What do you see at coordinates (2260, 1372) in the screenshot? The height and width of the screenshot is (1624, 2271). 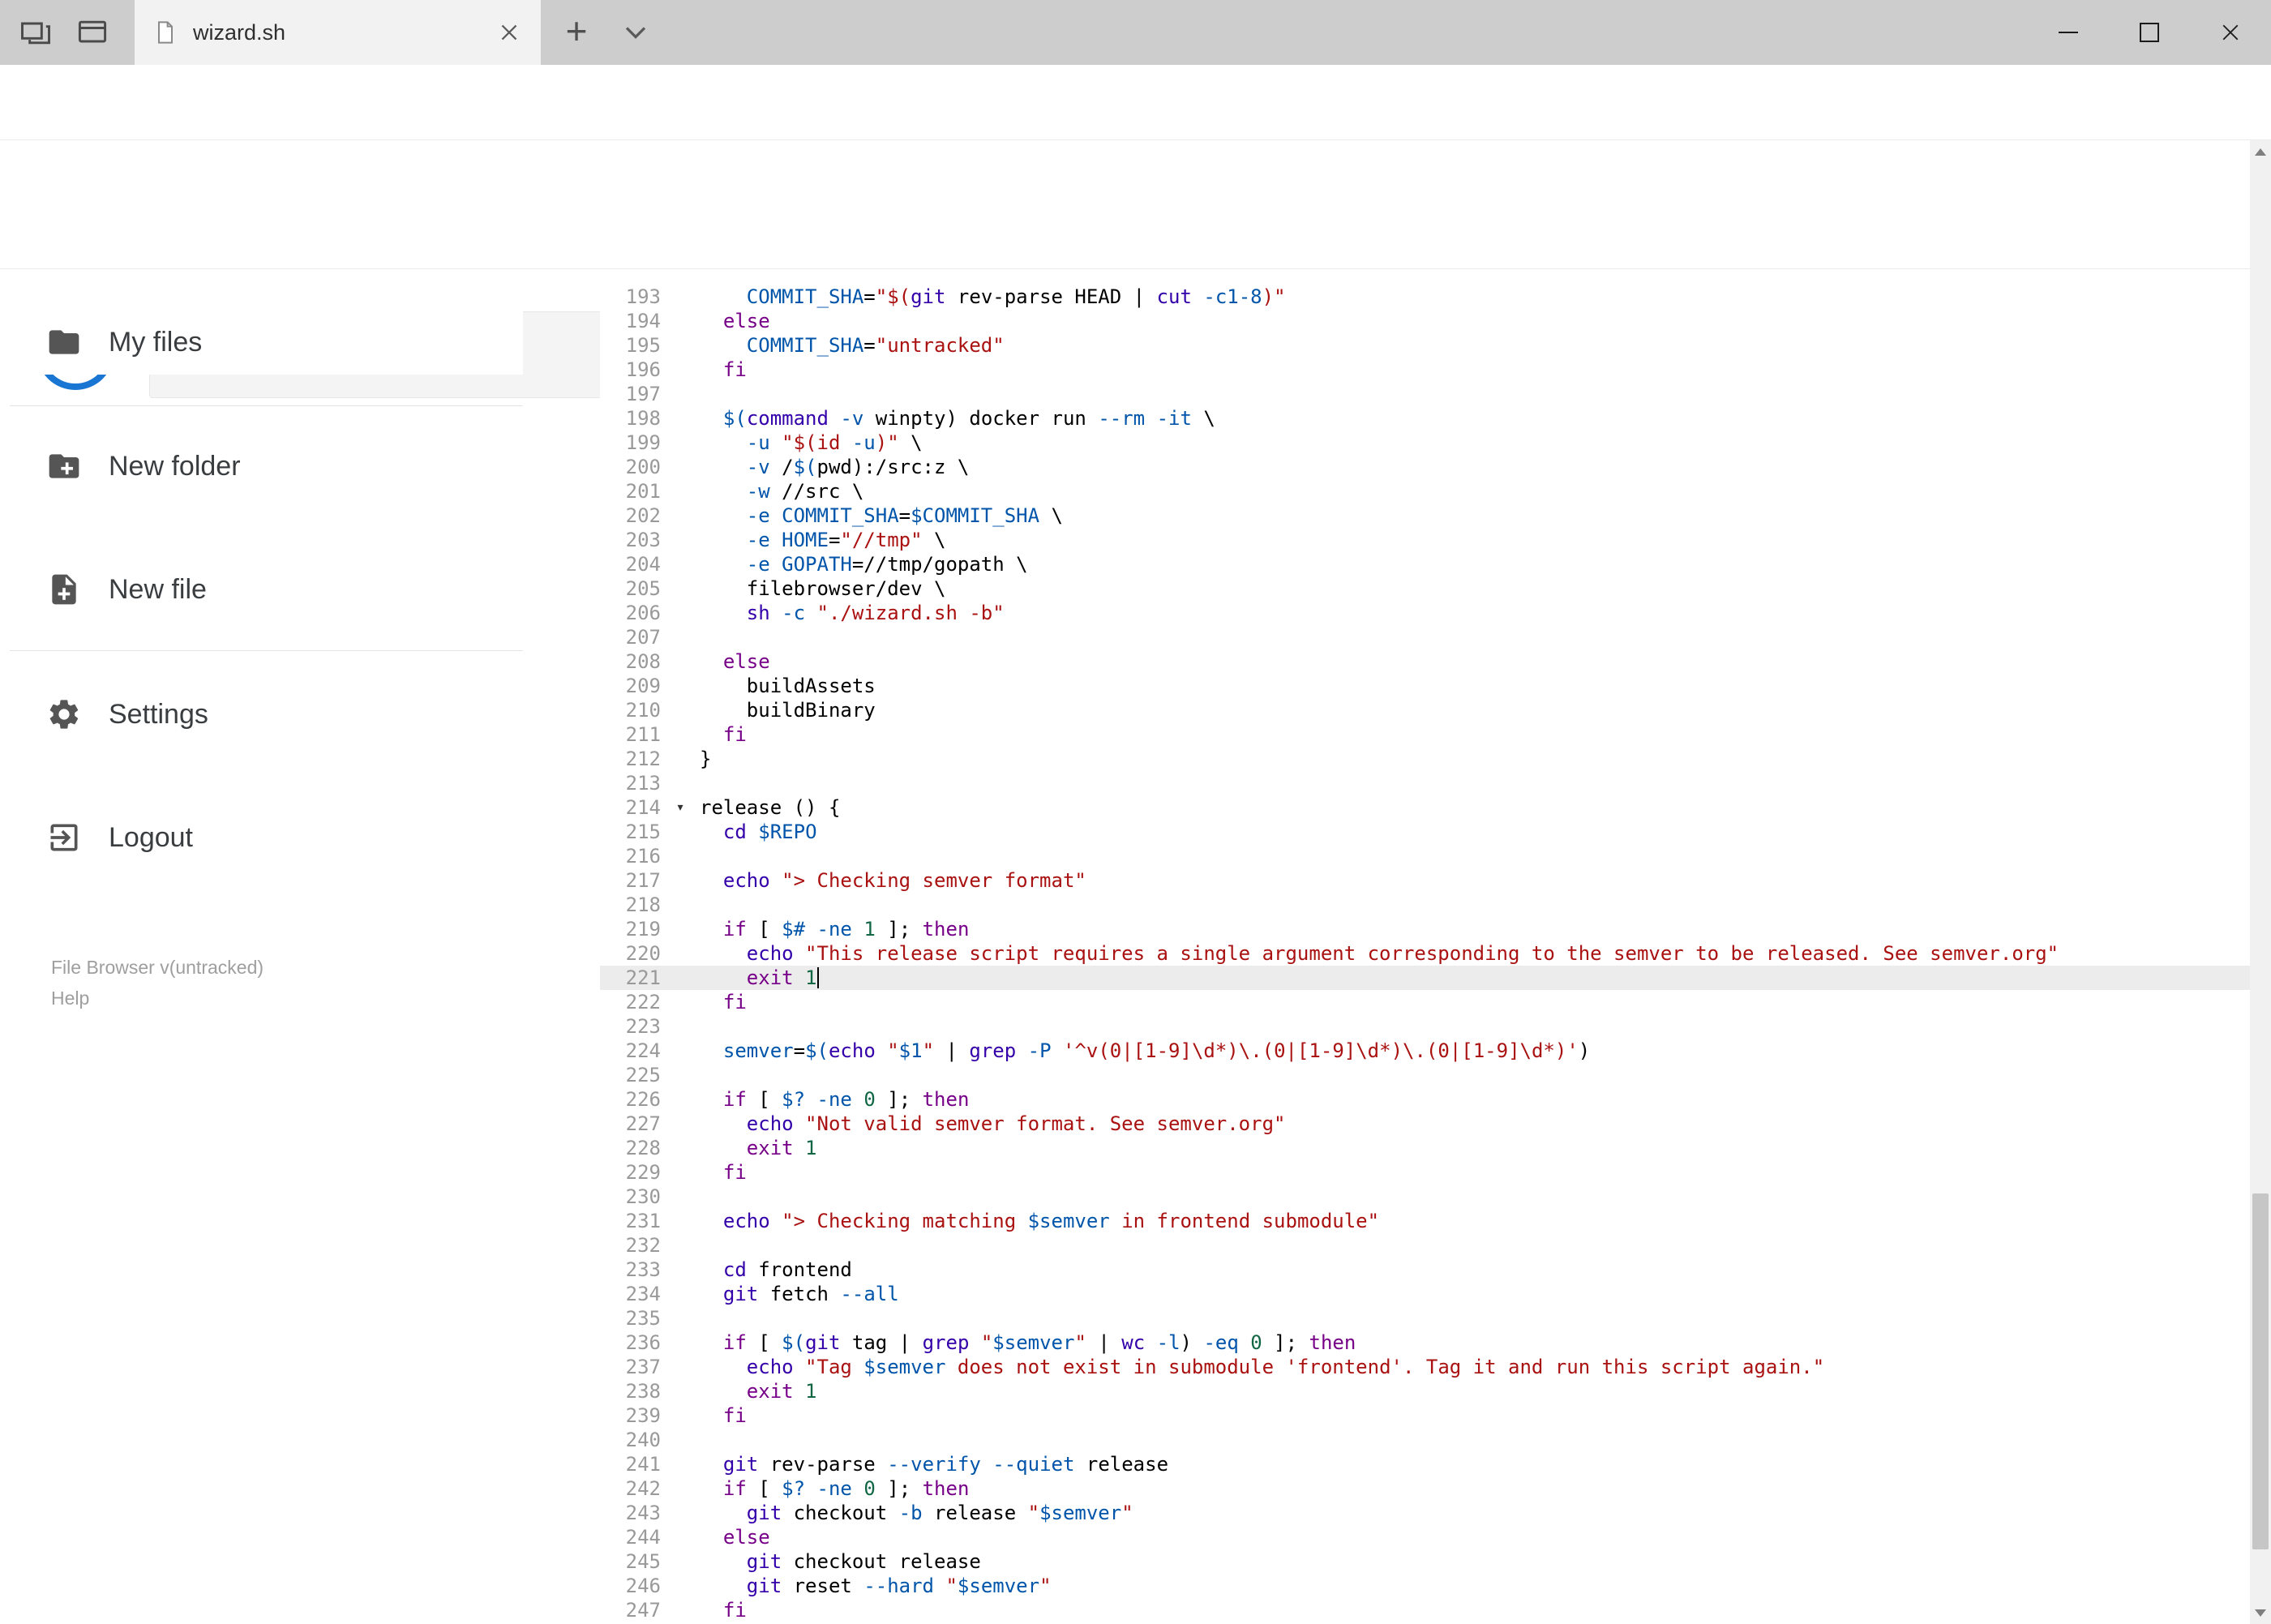 I see `scrollbar-thumb` at bounding box center [2260, 1372].